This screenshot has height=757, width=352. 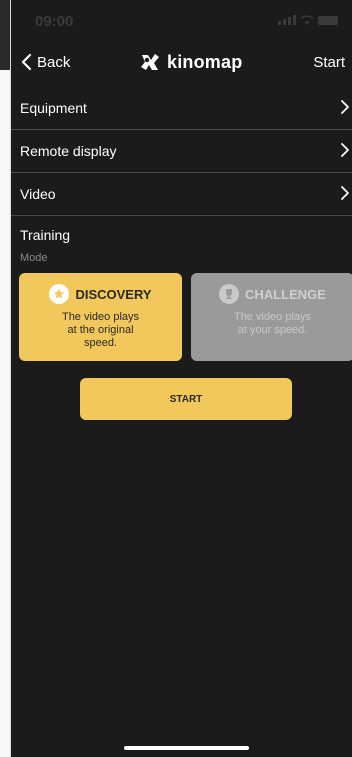 I want to click on start-button: START, so click(x=186, y=399).